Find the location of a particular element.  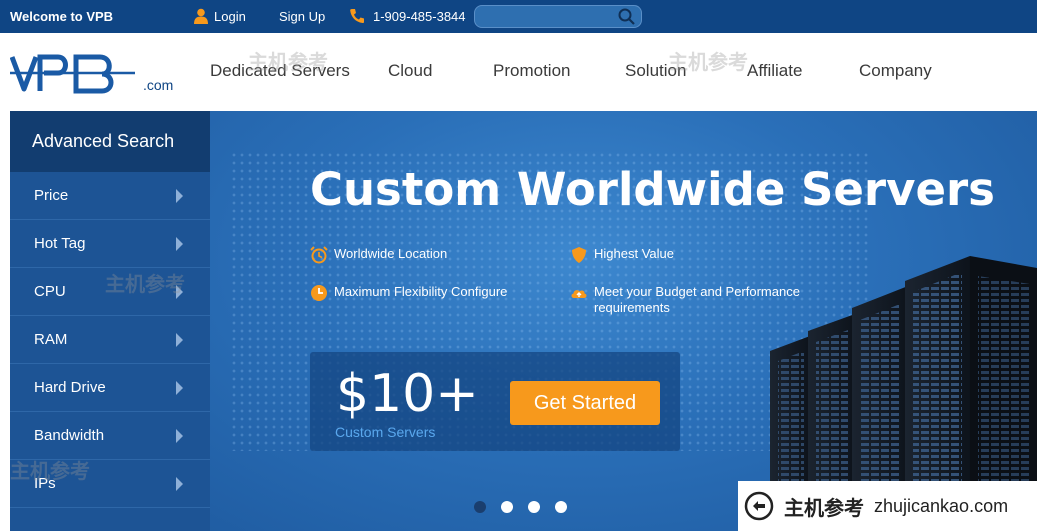

sidebar-item-ips: IPs is located at coordinates (110, 484).